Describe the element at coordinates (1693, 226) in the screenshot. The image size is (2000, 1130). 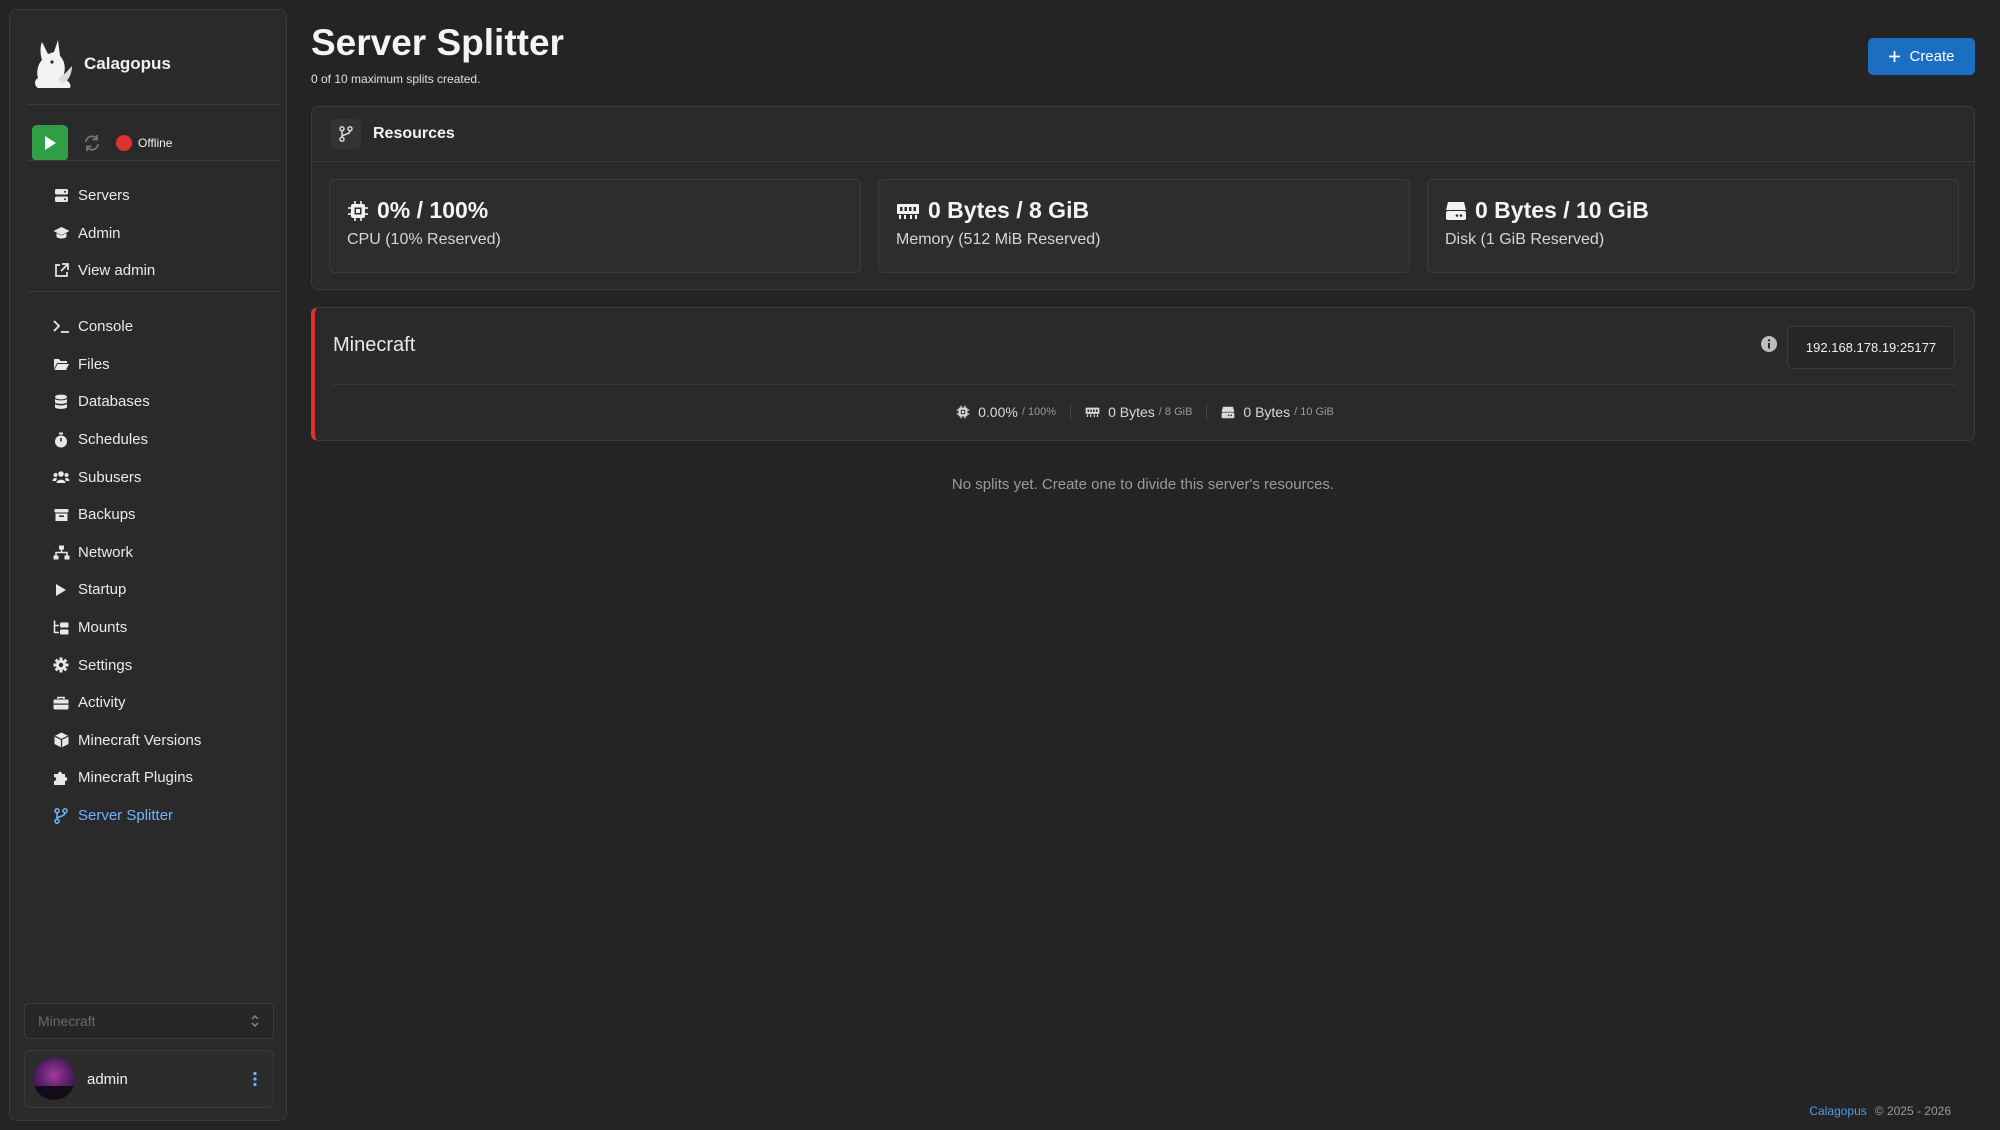
I see `disk-stat: 0 Bytes / 10 GiB Disk (1 GiB Reserved)` at that location.